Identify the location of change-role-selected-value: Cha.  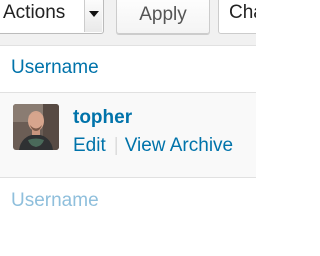
(242, 12).